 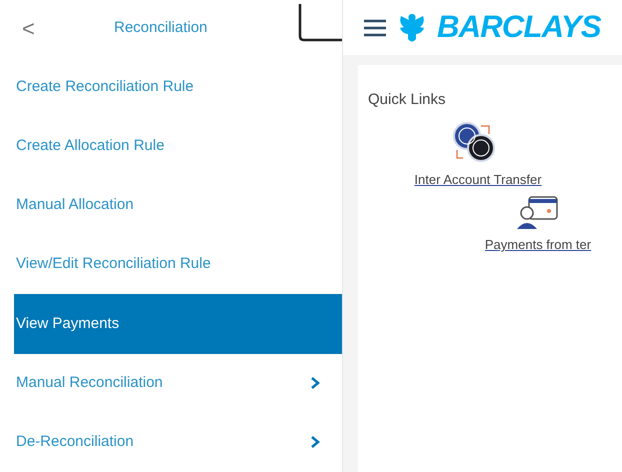 I want to click on sidebar-item: Create Reconciliation Rule, so click(x=178, y=87).